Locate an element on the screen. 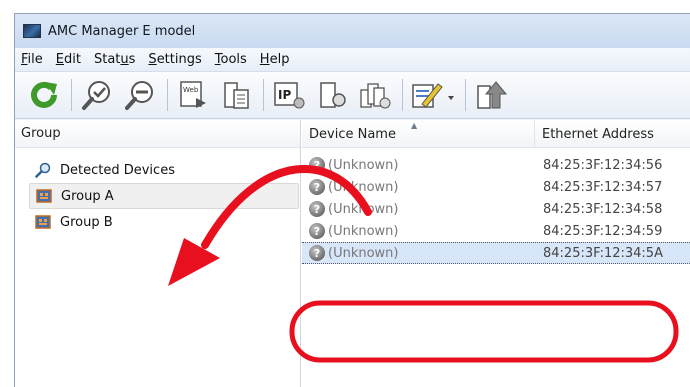 The height and width of the screenshot is (387, 690). upload-icon is located at coordinates (492, 95).